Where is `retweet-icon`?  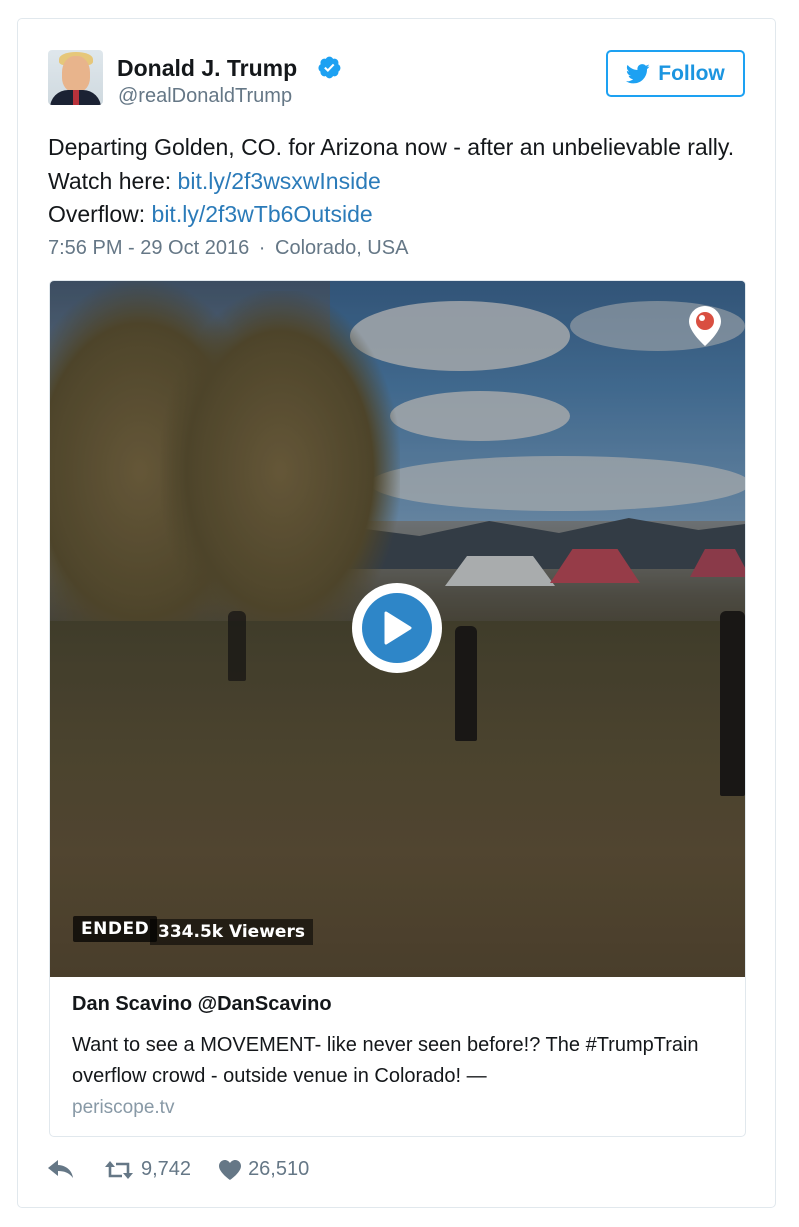
retweet-icon is located at coordinates (119, 1169).